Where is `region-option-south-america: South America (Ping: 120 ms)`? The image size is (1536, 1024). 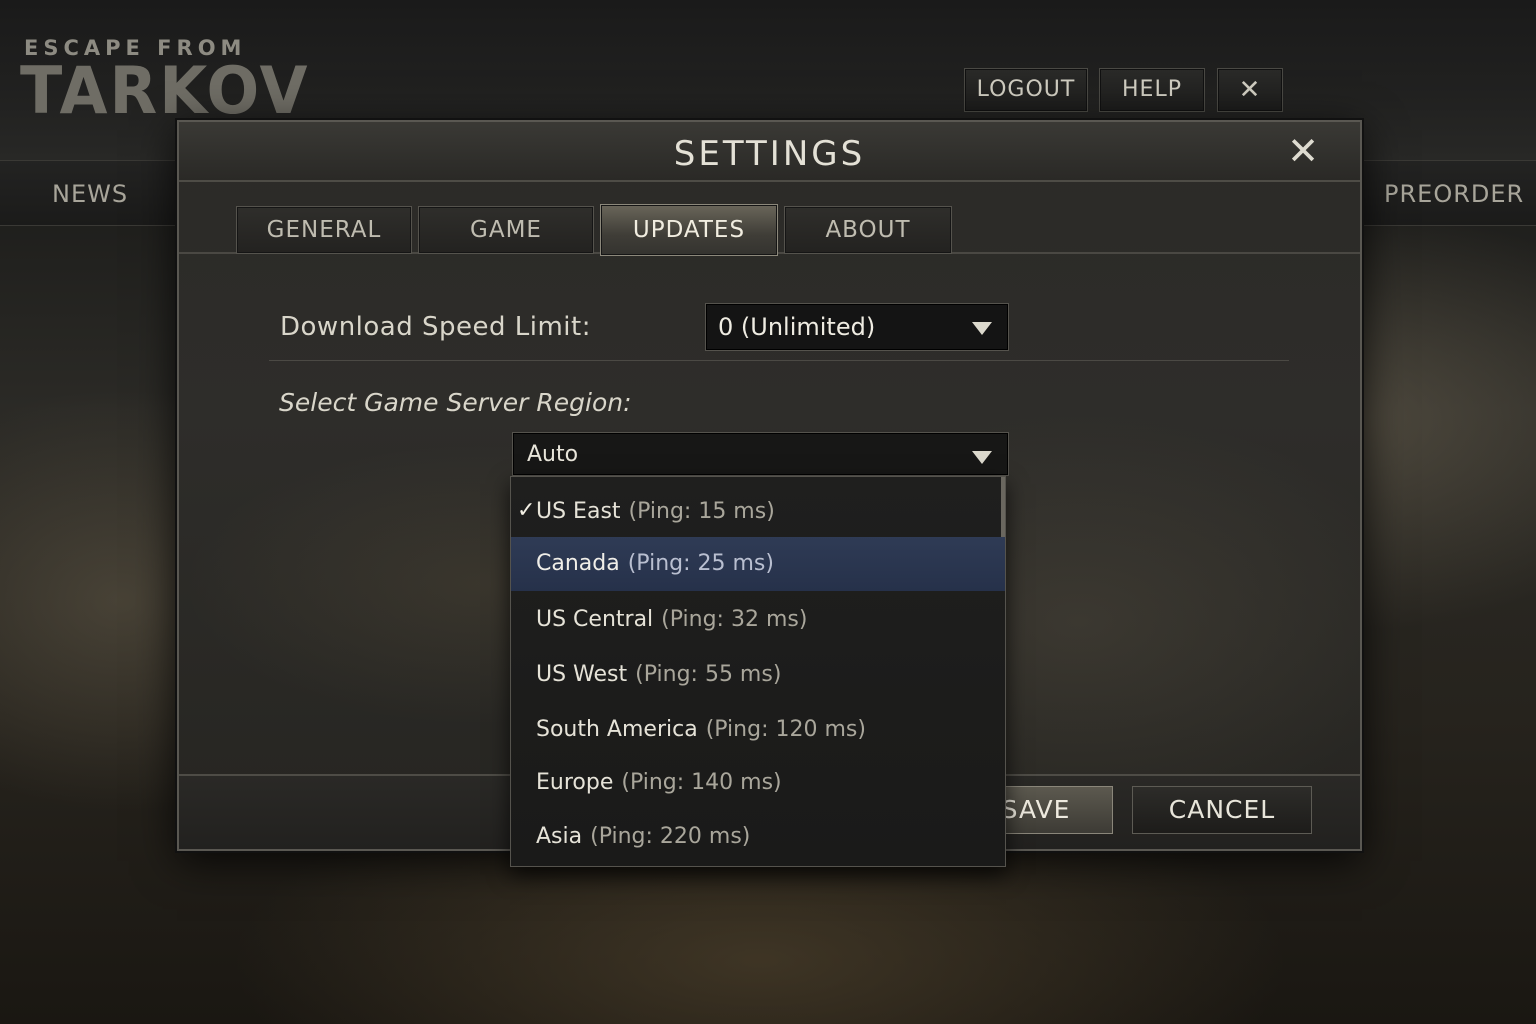 region-option-south-america: South America (Ping: 120 ms) is located at coordinates (758, 730).